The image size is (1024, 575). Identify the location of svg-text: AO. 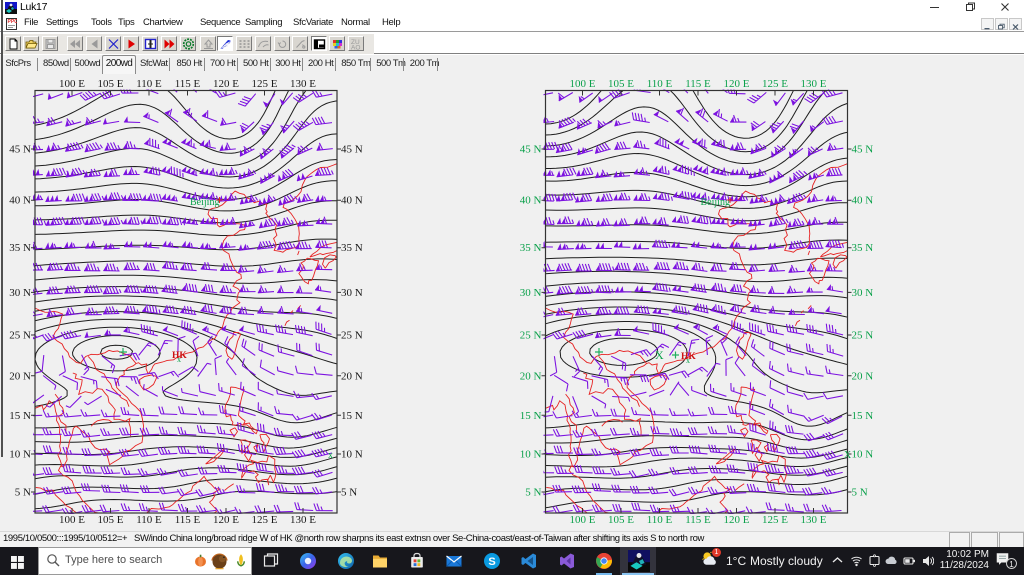
(355, 48).